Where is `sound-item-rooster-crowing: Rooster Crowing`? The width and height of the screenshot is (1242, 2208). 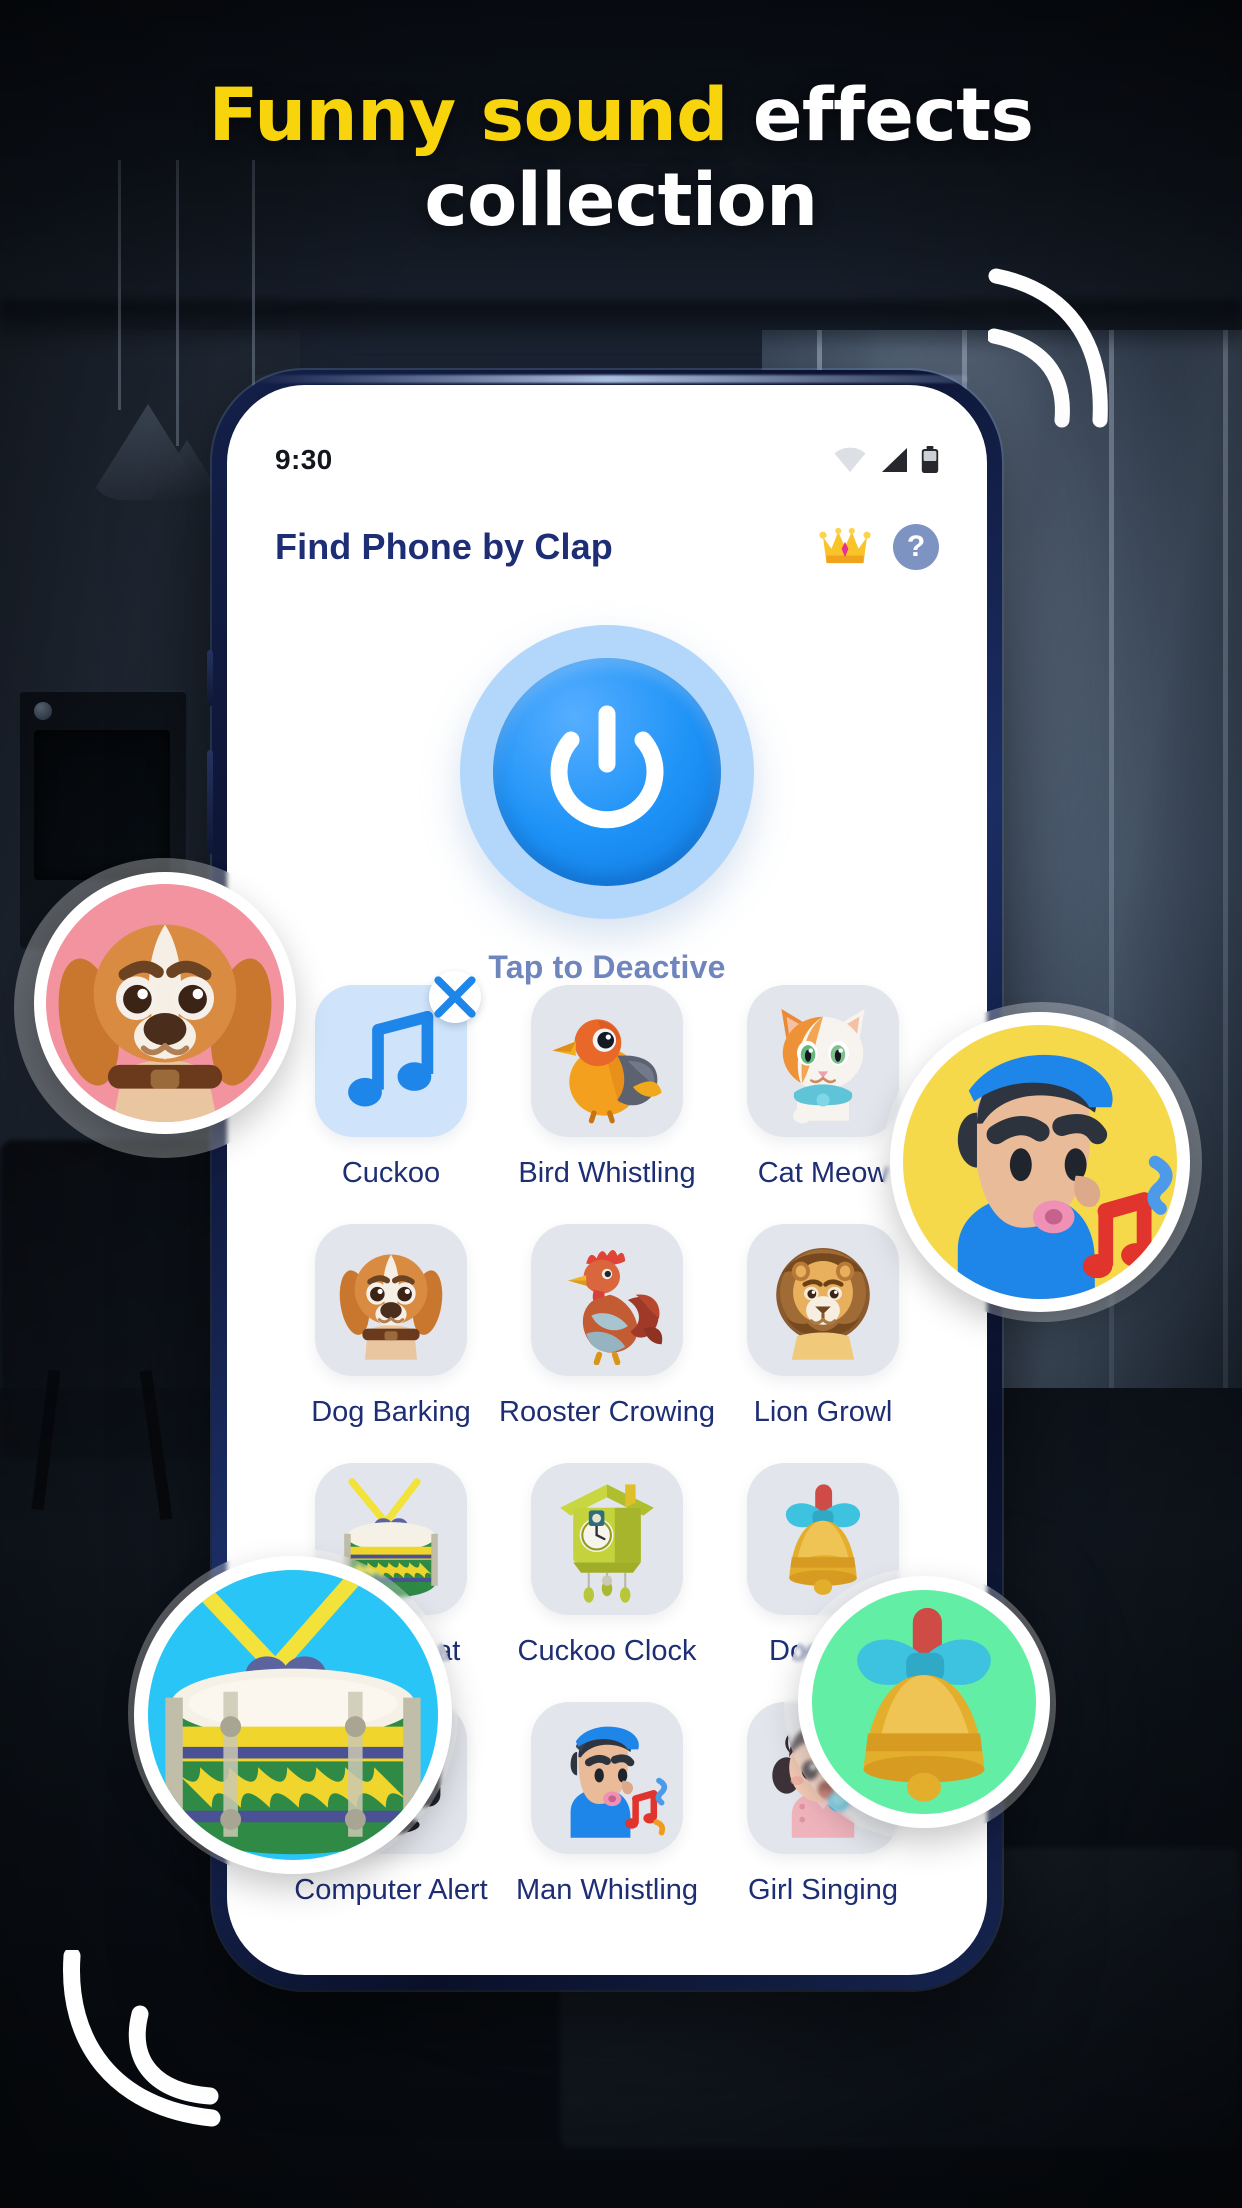 sound-item-rooster-crowing: Rooster Crowing is located at coordinates (607, 1326).